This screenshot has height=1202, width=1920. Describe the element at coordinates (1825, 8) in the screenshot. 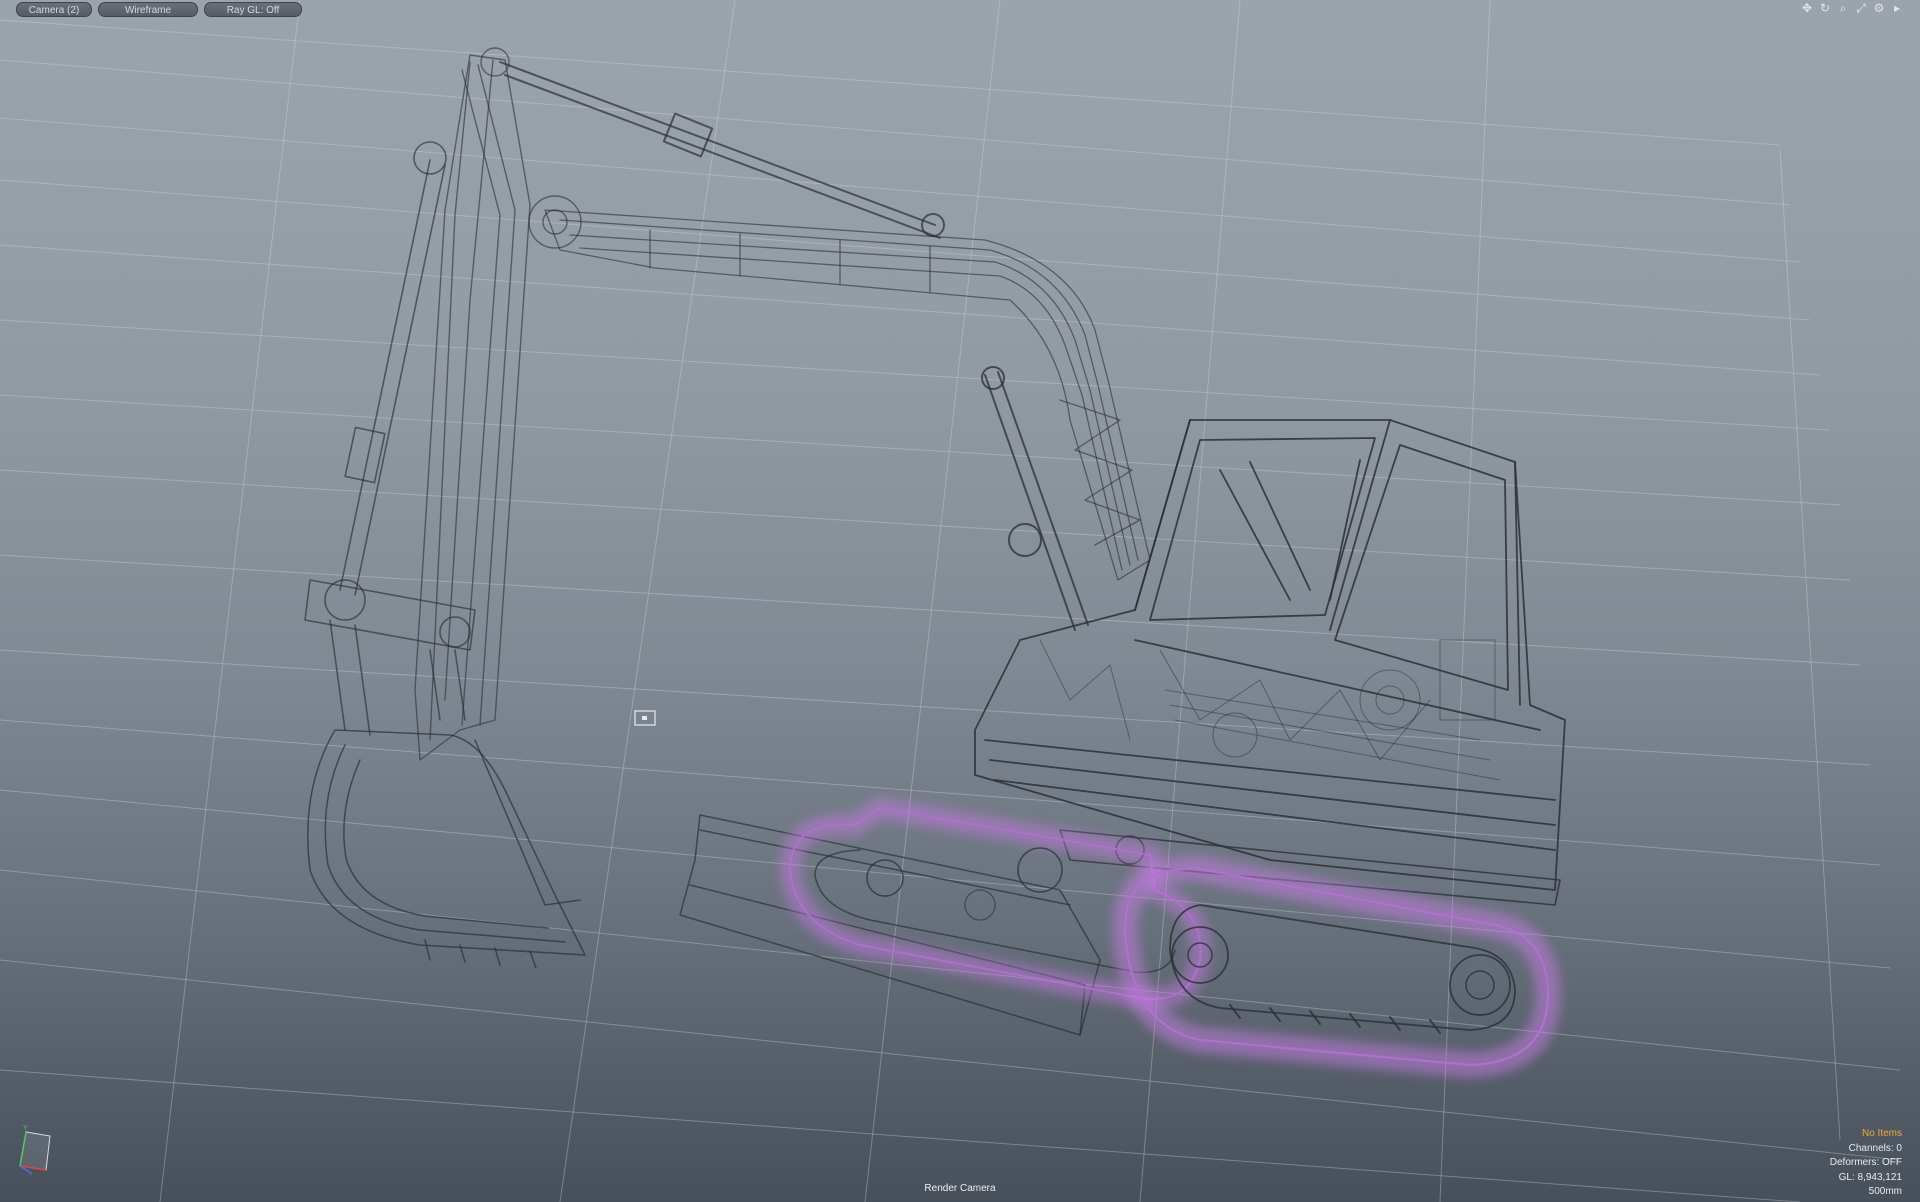

I see `rotate-view-icon: ↻` at that location.